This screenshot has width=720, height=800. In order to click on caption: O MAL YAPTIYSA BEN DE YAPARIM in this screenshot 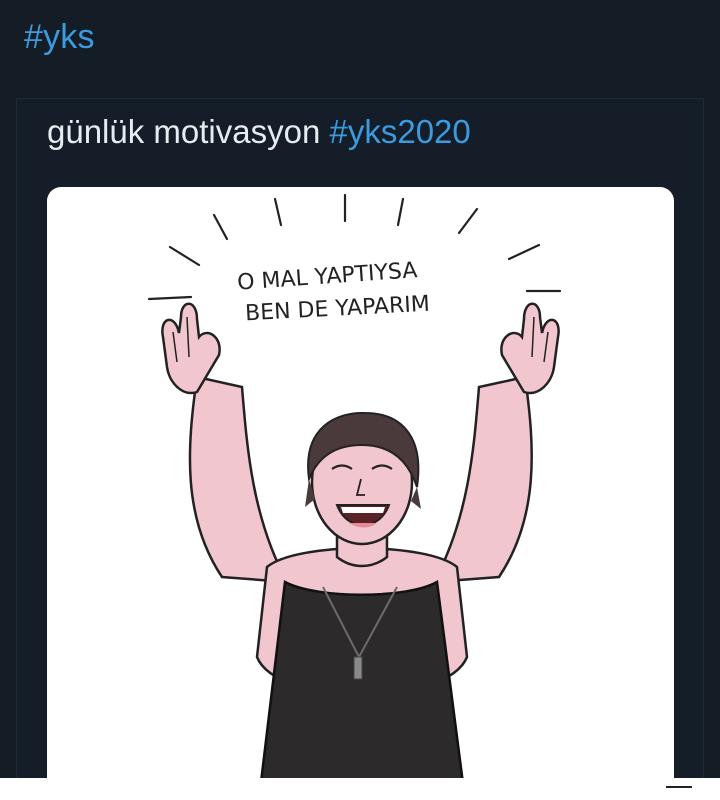, I will do `click(333, 292)`.